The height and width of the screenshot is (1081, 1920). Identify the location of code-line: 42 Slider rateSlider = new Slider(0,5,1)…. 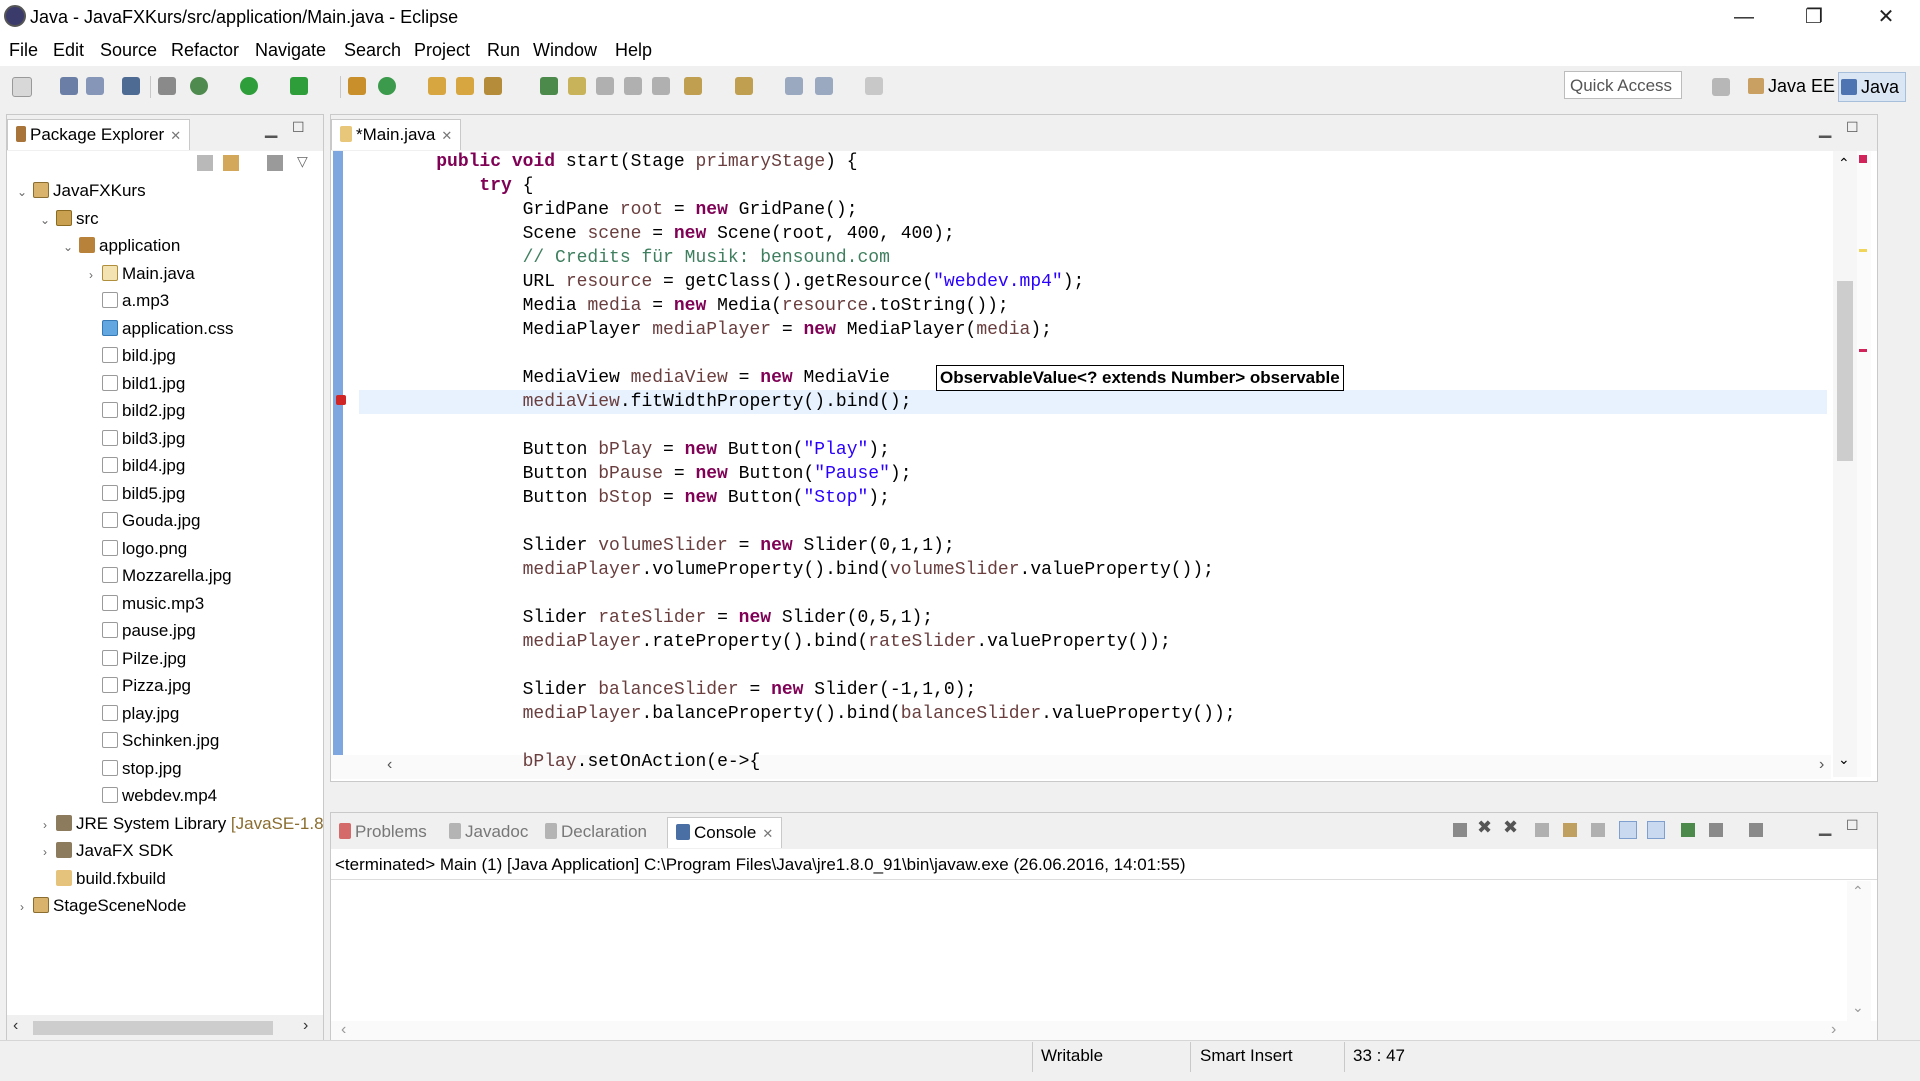
(1093, 618).